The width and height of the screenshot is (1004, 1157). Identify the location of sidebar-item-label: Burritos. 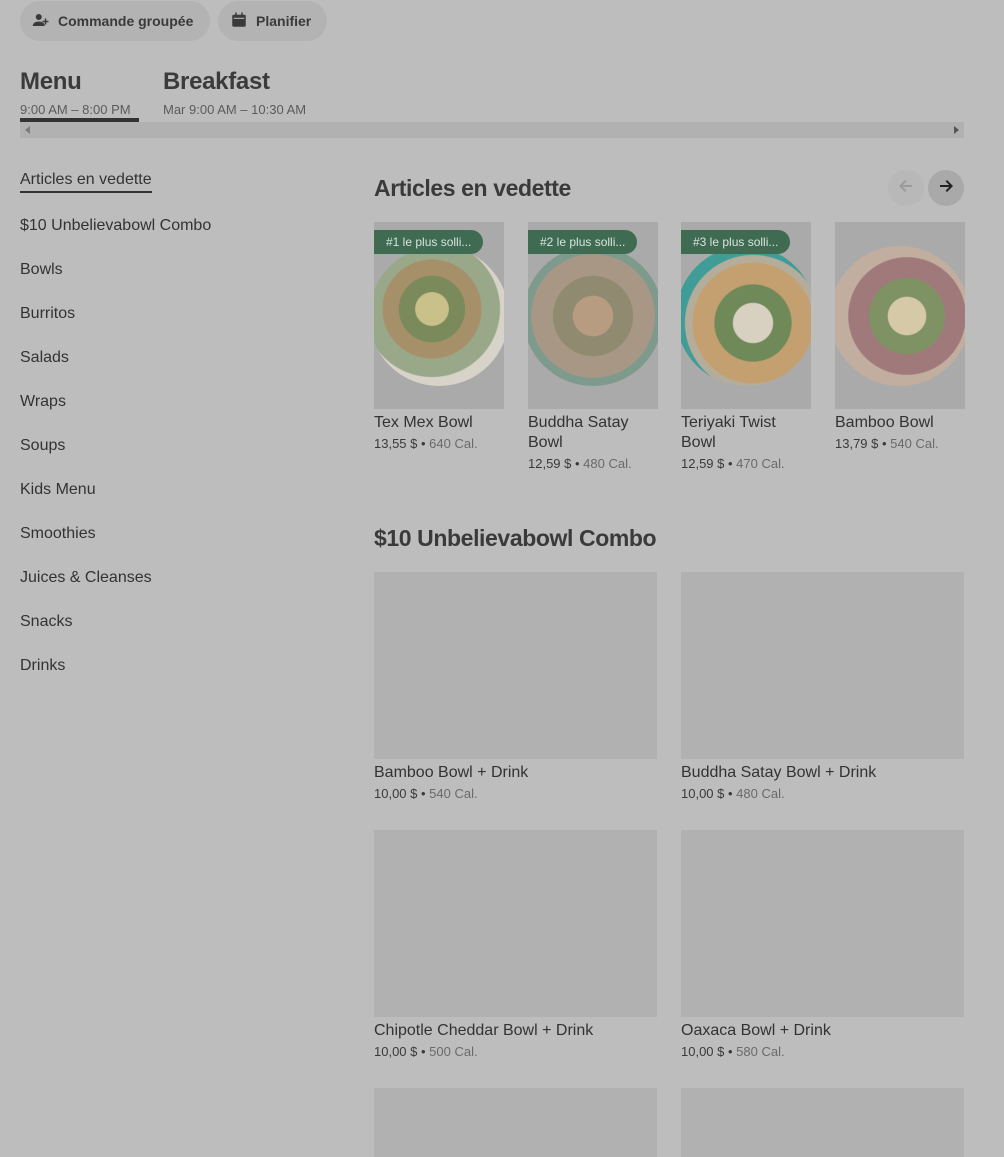
(48, 313).